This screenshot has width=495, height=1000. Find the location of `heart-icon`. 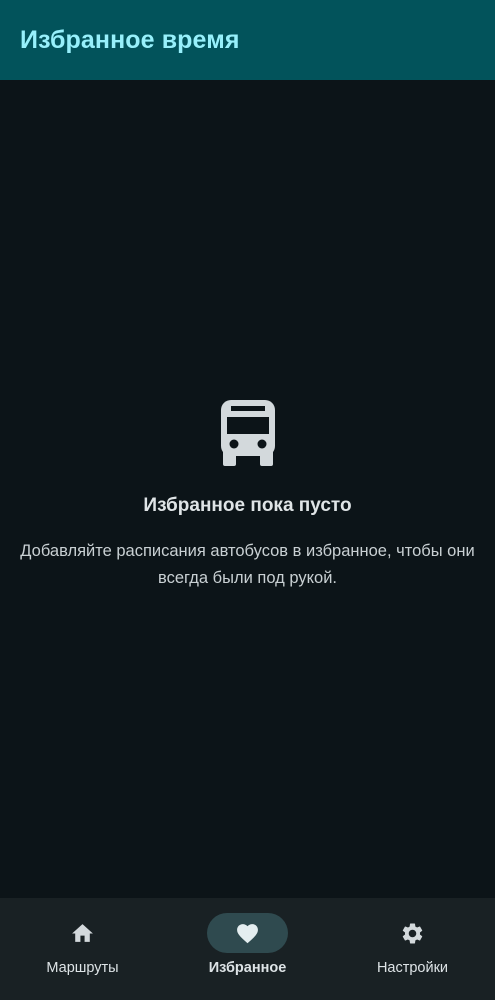

heart-icon is located at coordinates (247, 934).